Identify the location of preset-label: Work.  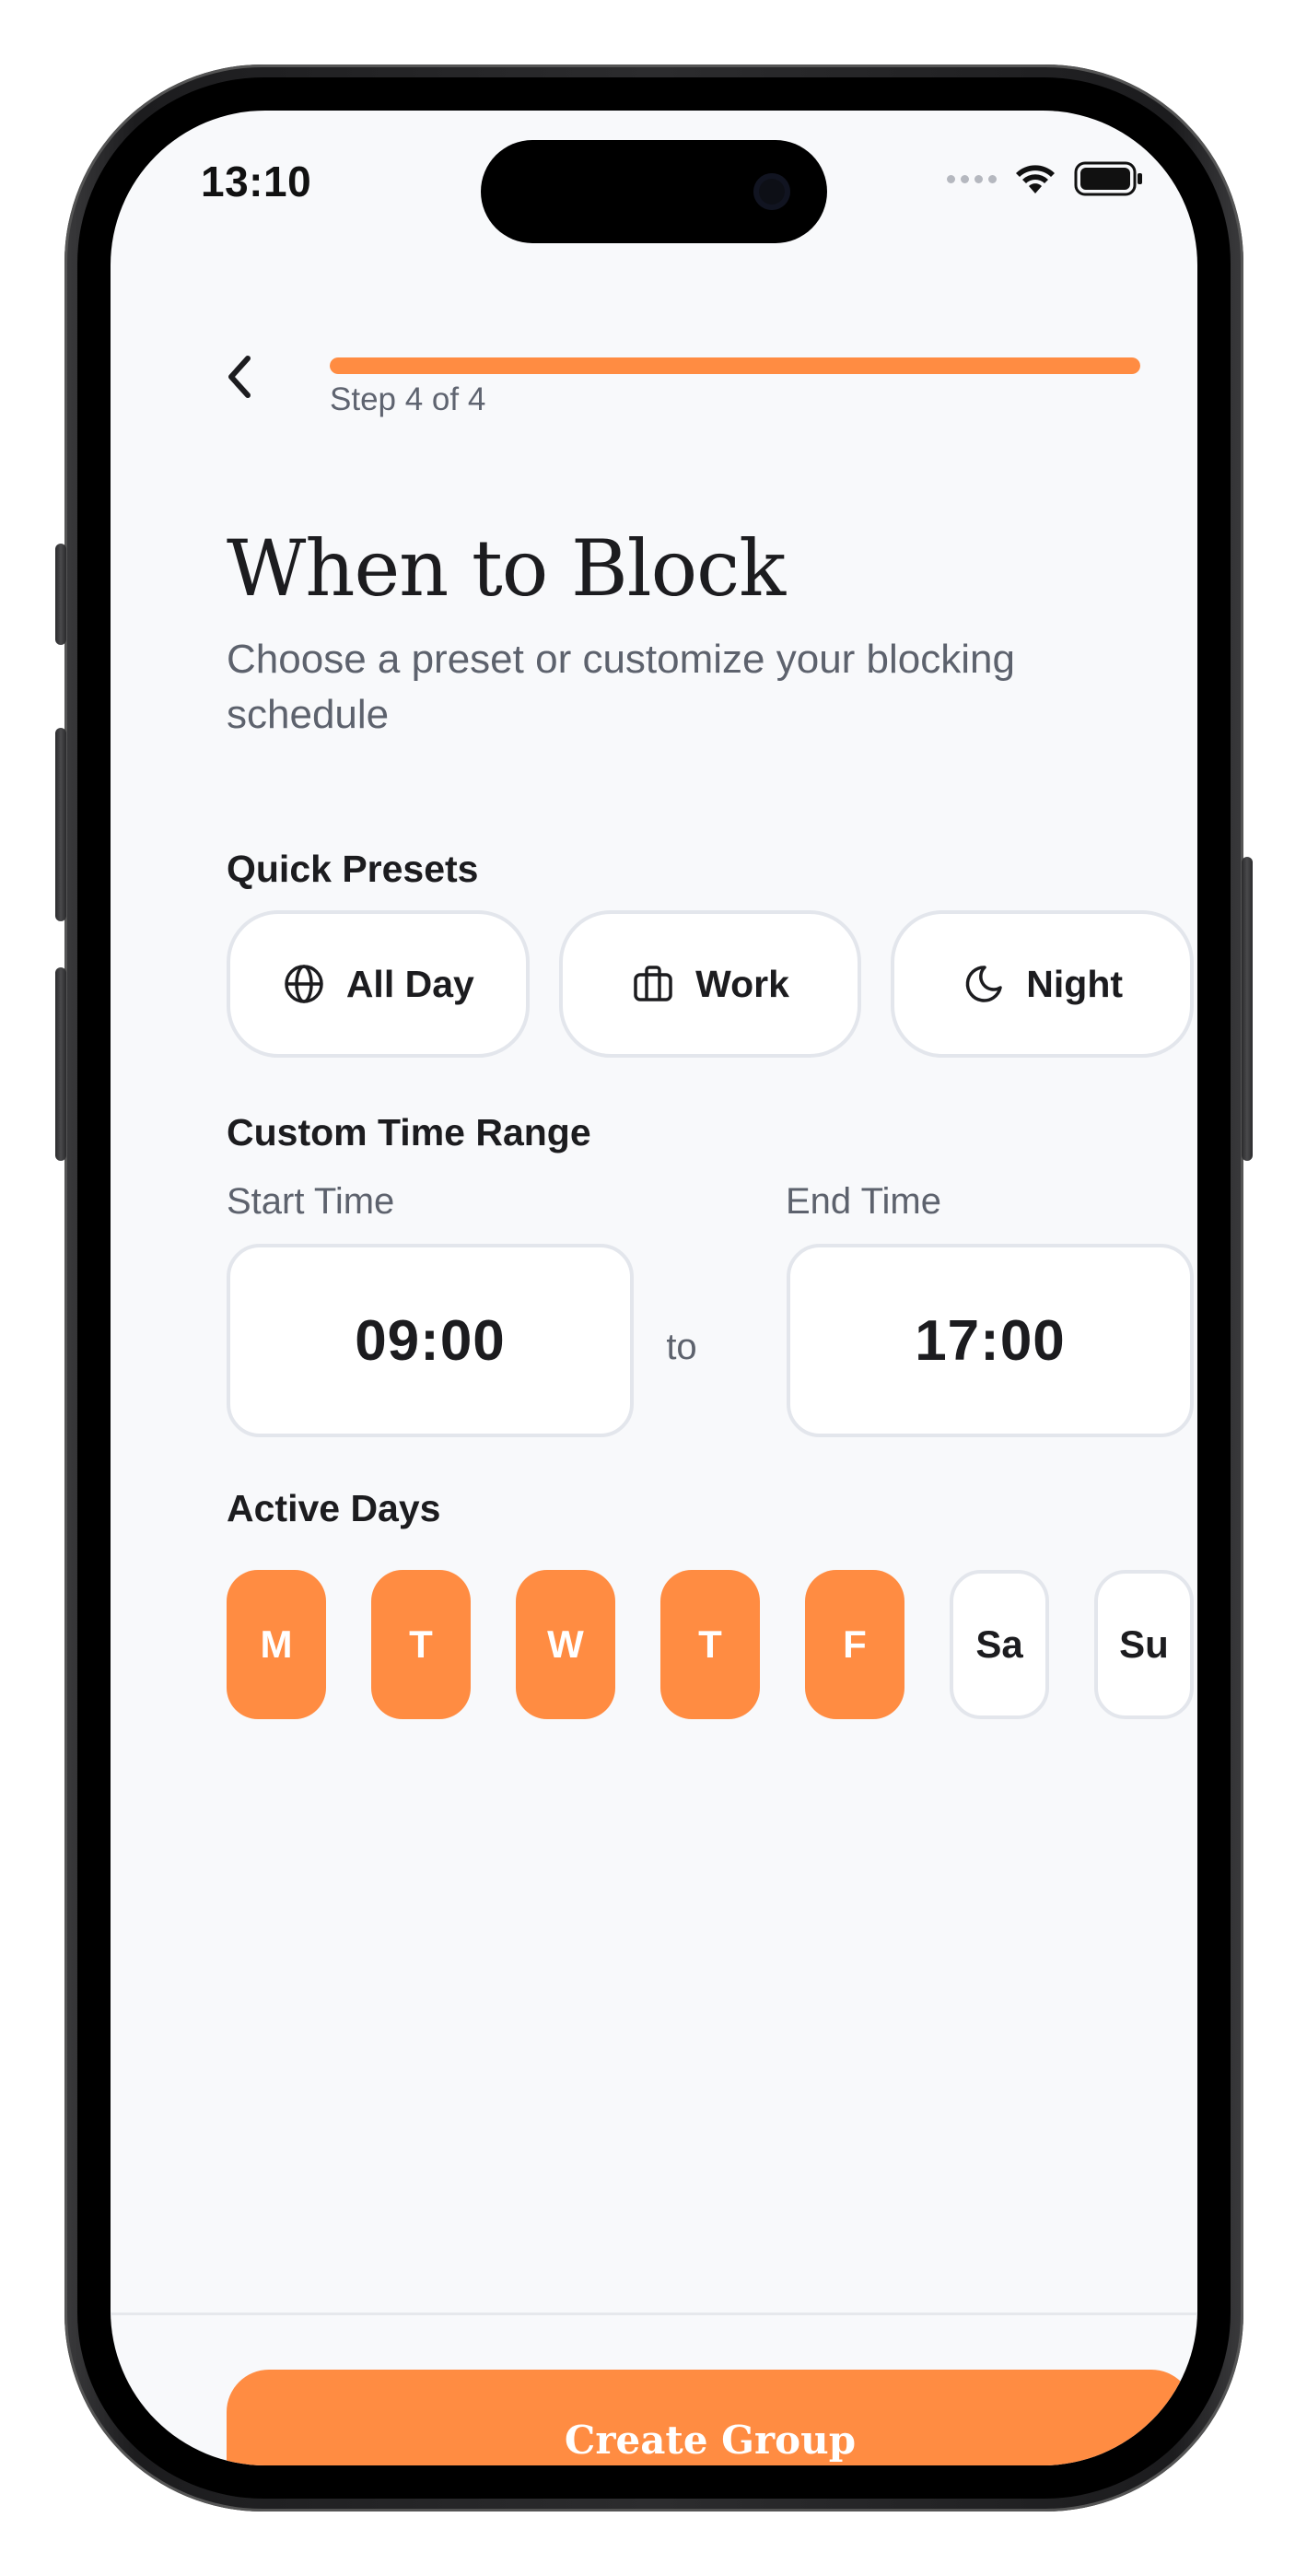
(742, 983).